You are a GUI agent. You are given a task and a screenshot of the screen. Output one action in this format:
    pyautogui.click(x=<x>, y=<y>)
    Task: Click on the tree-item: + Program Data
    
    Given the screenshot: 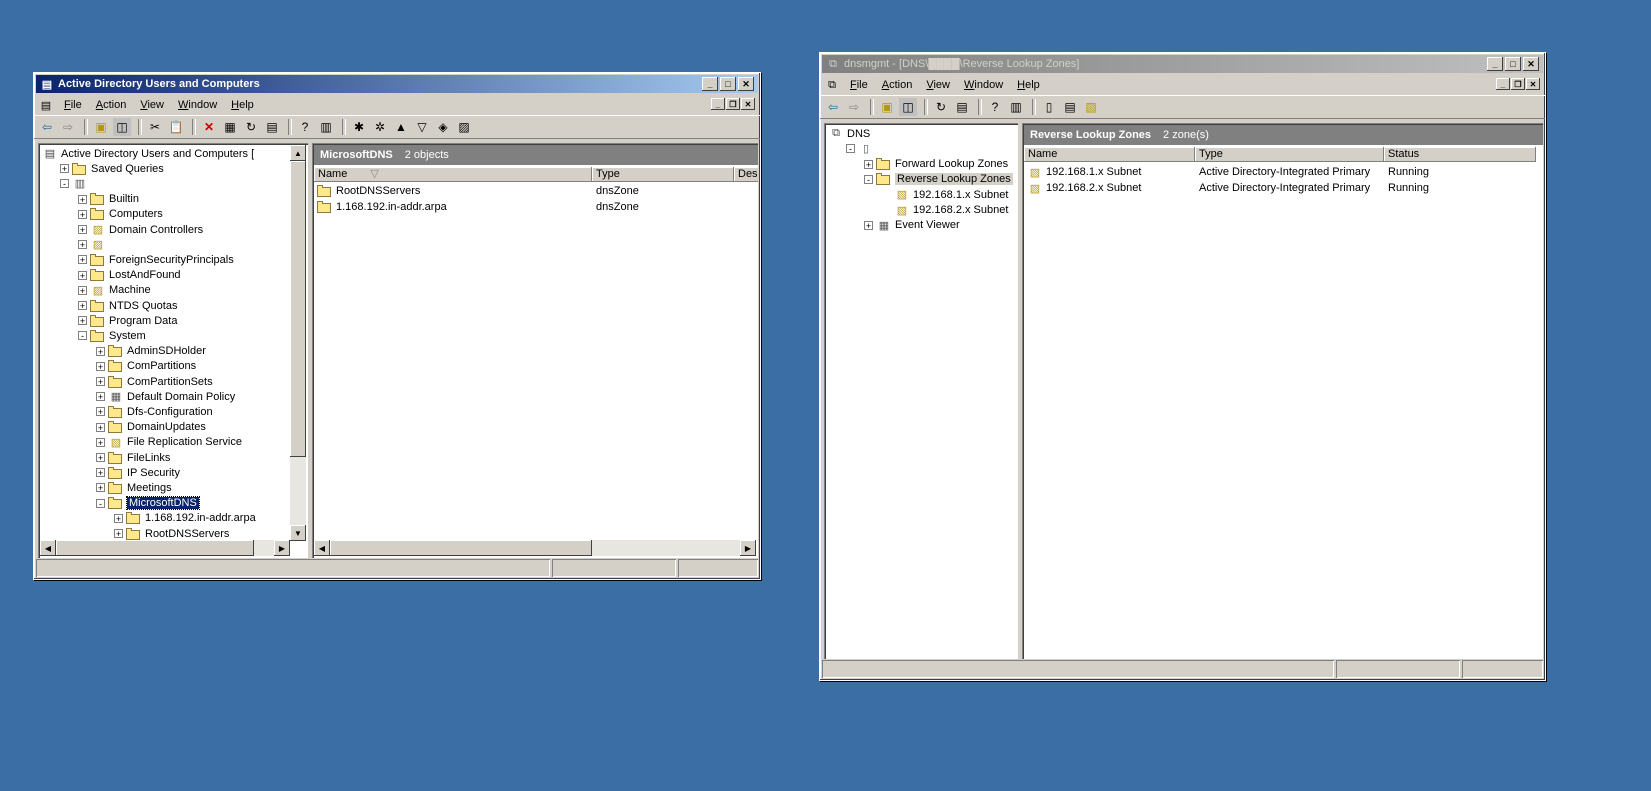 What is the action you would take?
    pyautogui.click(x=127, y=320)
    